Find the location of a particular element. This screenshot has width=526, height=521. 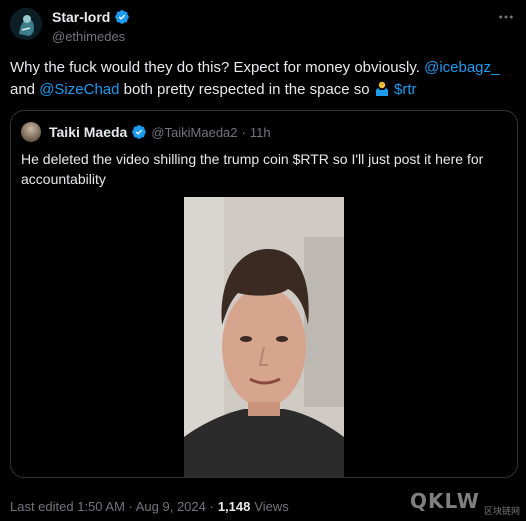

cashtag-link: $rtr is located at coordinates (405, 89).